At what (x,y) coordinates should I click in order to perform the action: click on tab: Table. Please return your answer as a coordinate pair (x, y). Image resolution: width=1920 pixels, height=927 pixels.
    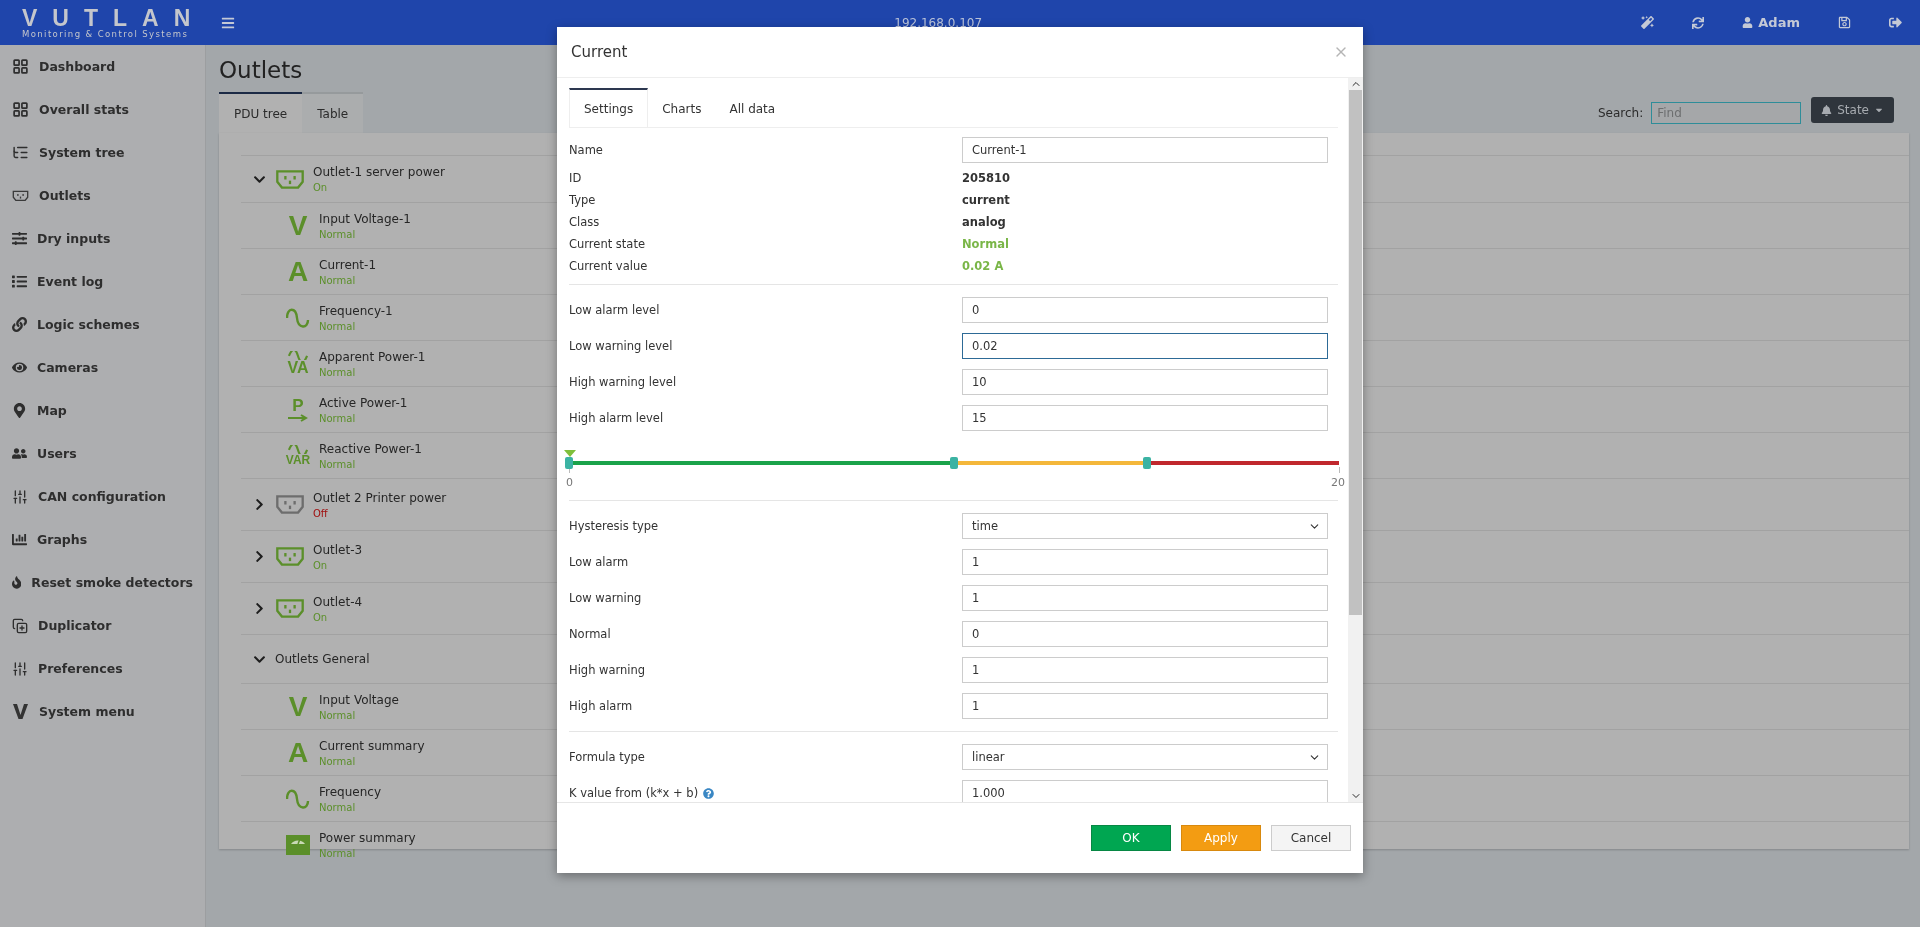
    Looking at the image, I should click on (333, 112).